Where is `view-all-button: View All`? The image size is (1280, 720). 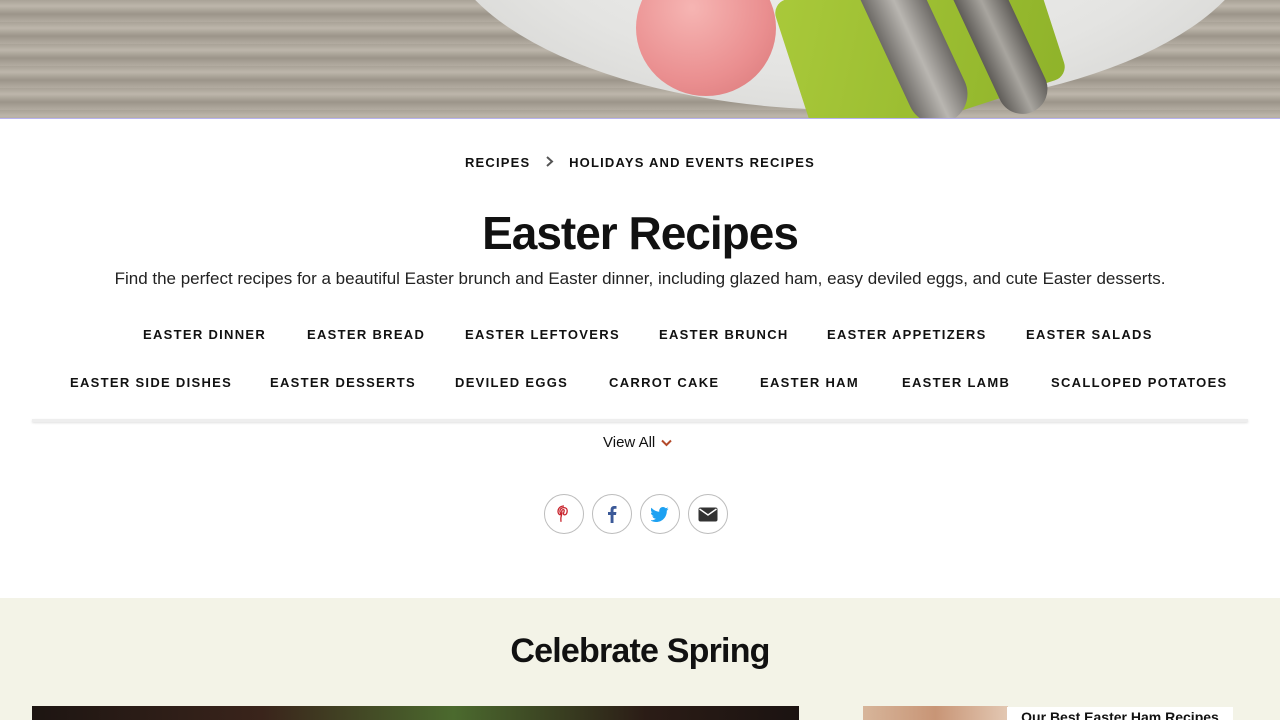
view-all-button: View All is located at coordinates (637, 442).